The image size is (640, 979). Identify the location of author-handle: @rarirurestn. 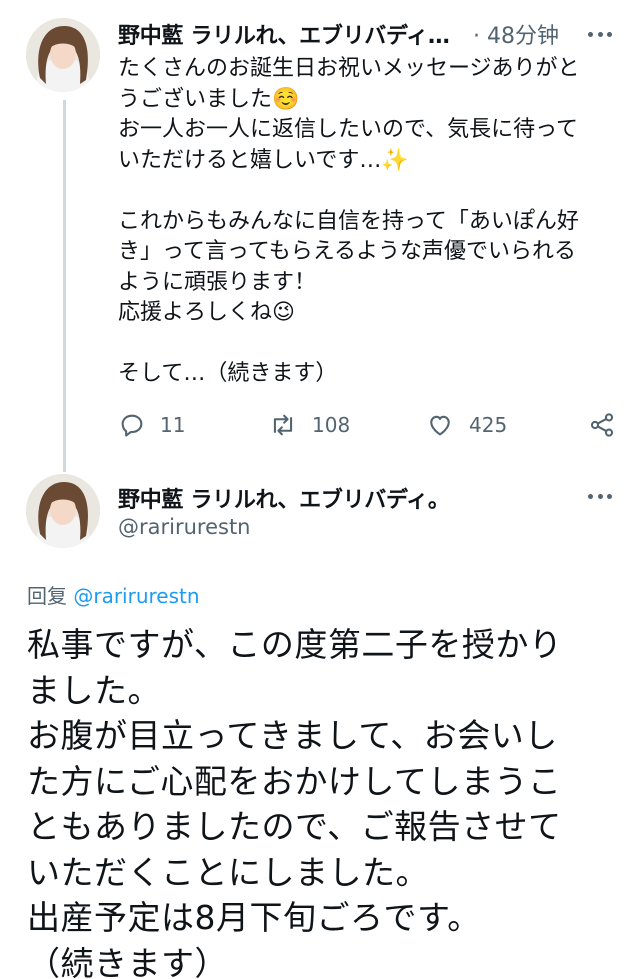
(184, 527).